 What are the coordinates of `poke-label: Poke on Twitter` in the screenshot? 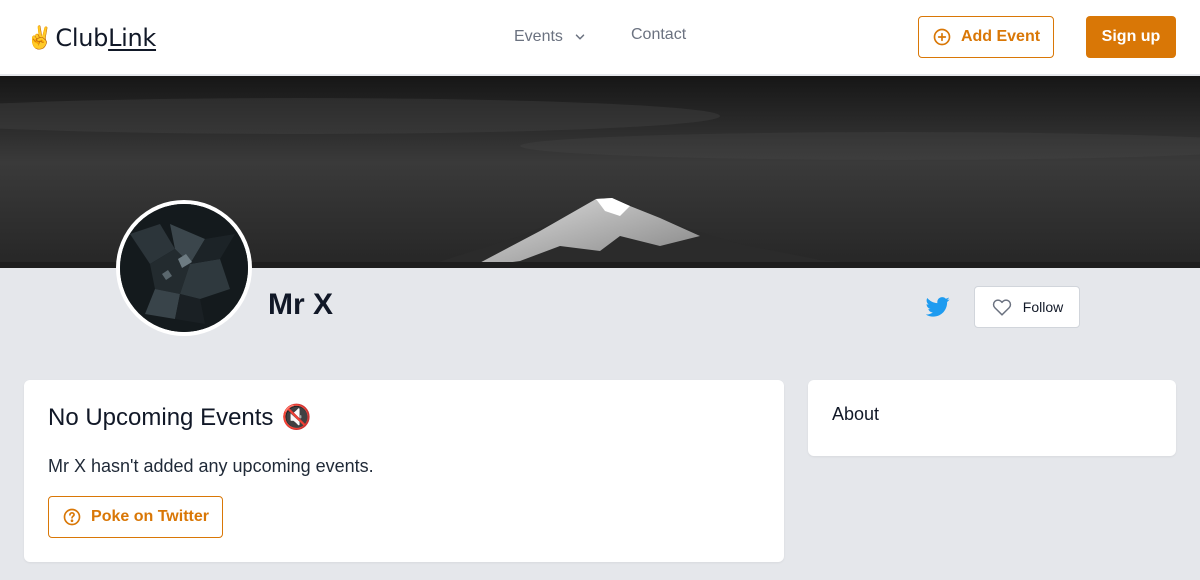 It's located at (150, 516).